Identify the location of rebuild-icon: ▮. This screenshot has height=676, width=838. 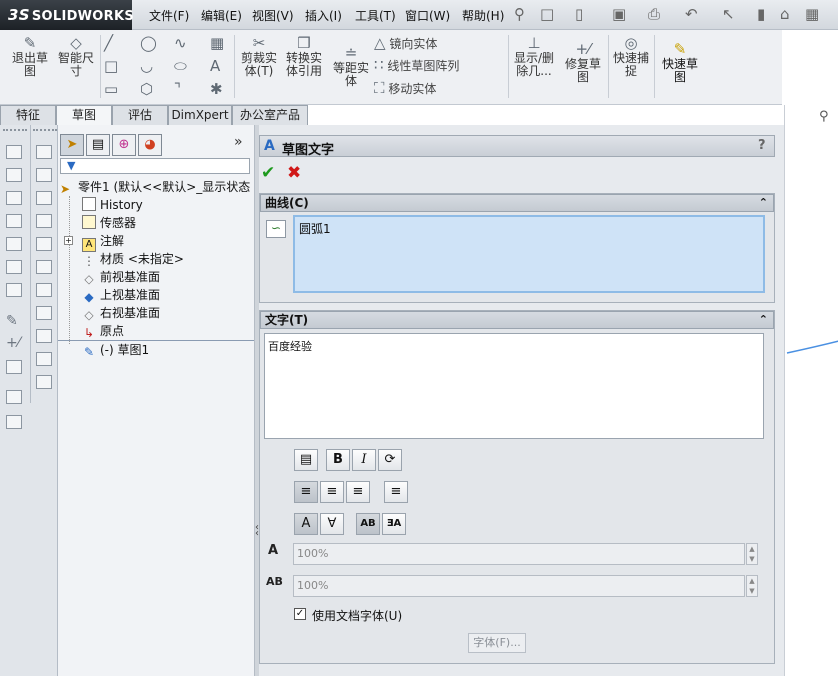
(761, 14).